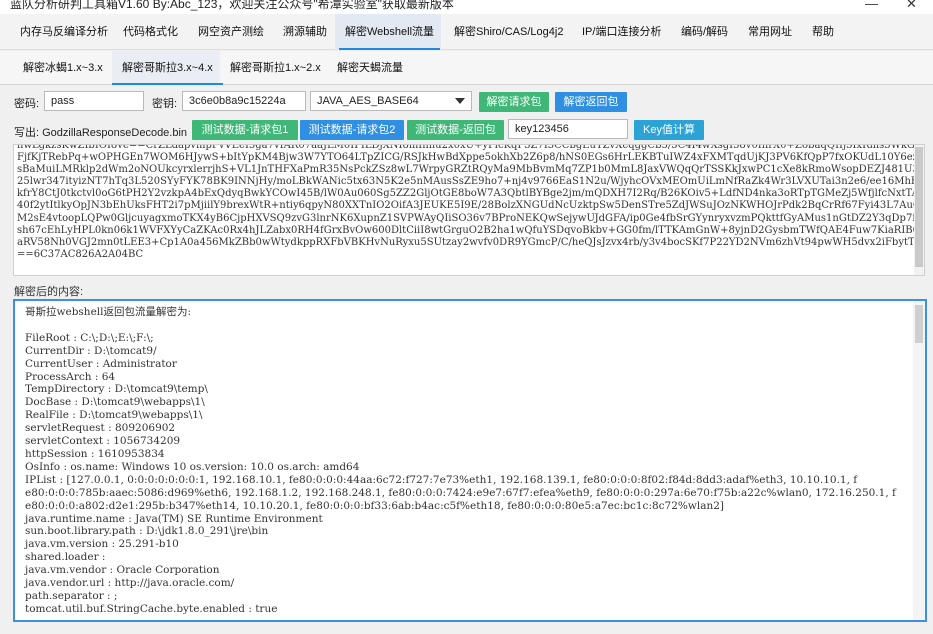 The image size is (933, 634). What do you see at coordinates (27, 104) in the screenshot?
I see `password-label: 密码:` at bounding box center [27, 104].